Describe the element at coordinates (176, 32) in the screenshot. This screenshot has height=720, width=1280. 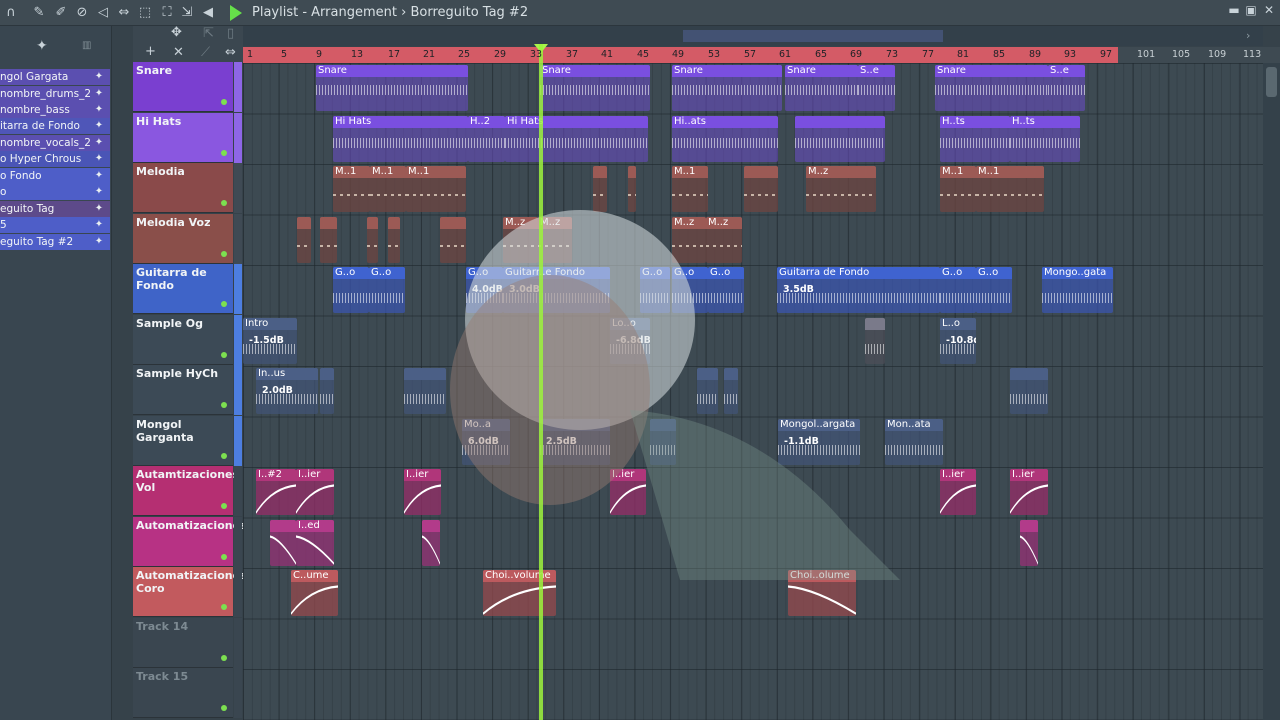
I see `snap-icon: ✥` at that location.